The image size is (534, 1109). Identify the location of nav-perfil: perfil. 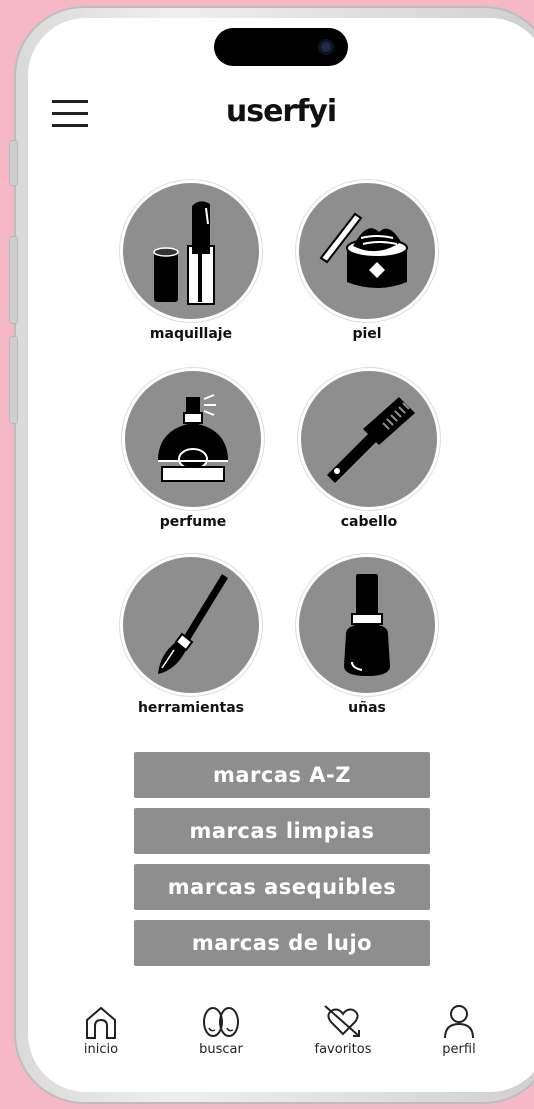
(459, 1030).